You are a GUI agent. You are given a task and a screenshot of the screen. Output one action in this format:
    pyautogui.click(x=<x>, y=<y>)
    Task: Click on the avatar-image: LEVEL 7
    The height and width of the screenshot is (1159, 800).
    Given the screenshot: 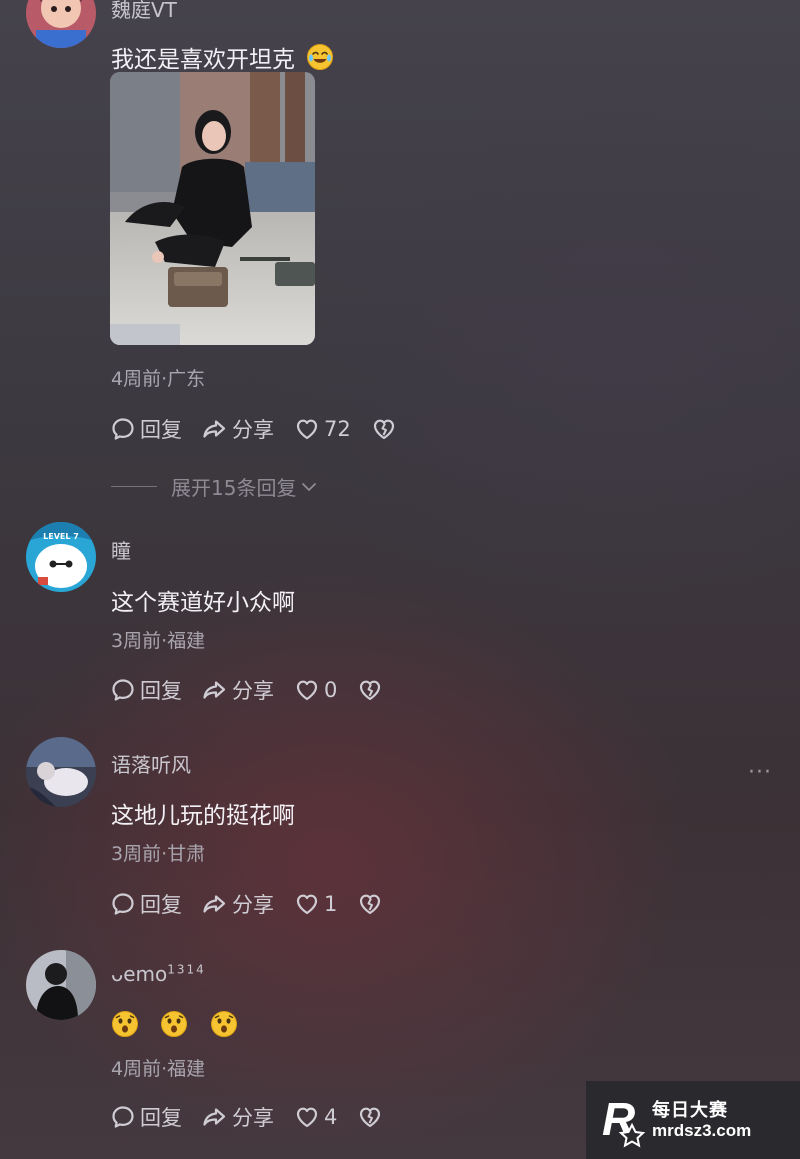 What is the action you would take?
    pyautogui.click(x=61, y=557)
    